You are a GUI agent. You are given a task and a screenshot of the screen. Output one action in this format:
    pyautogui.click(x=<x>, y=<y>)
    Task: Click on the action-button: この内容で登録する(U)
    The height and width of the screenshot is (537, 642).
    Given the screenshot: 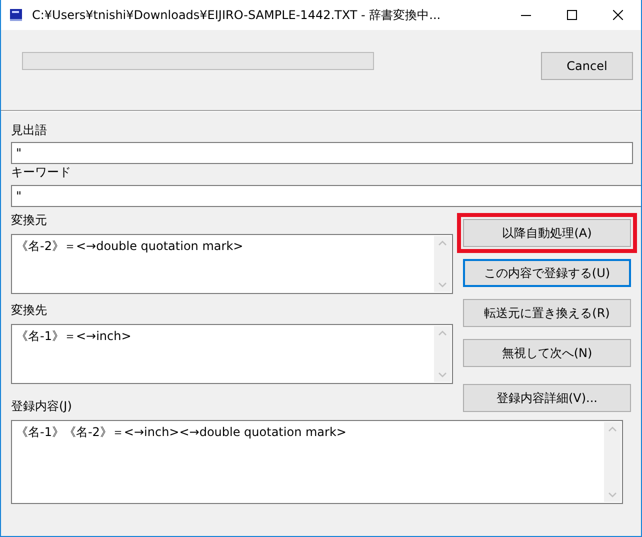 What is the action you would take?
    pyautogui.click(x=547, y=273)
    